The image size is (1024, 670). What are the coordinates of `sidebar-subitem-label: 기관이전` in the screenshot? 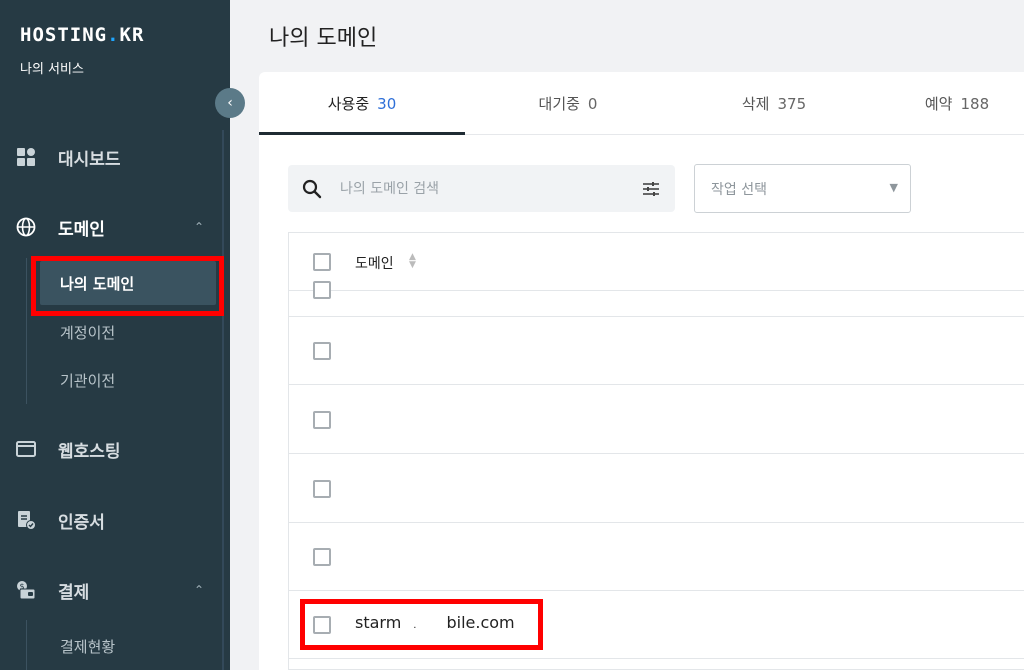 It's located at (88, 380).